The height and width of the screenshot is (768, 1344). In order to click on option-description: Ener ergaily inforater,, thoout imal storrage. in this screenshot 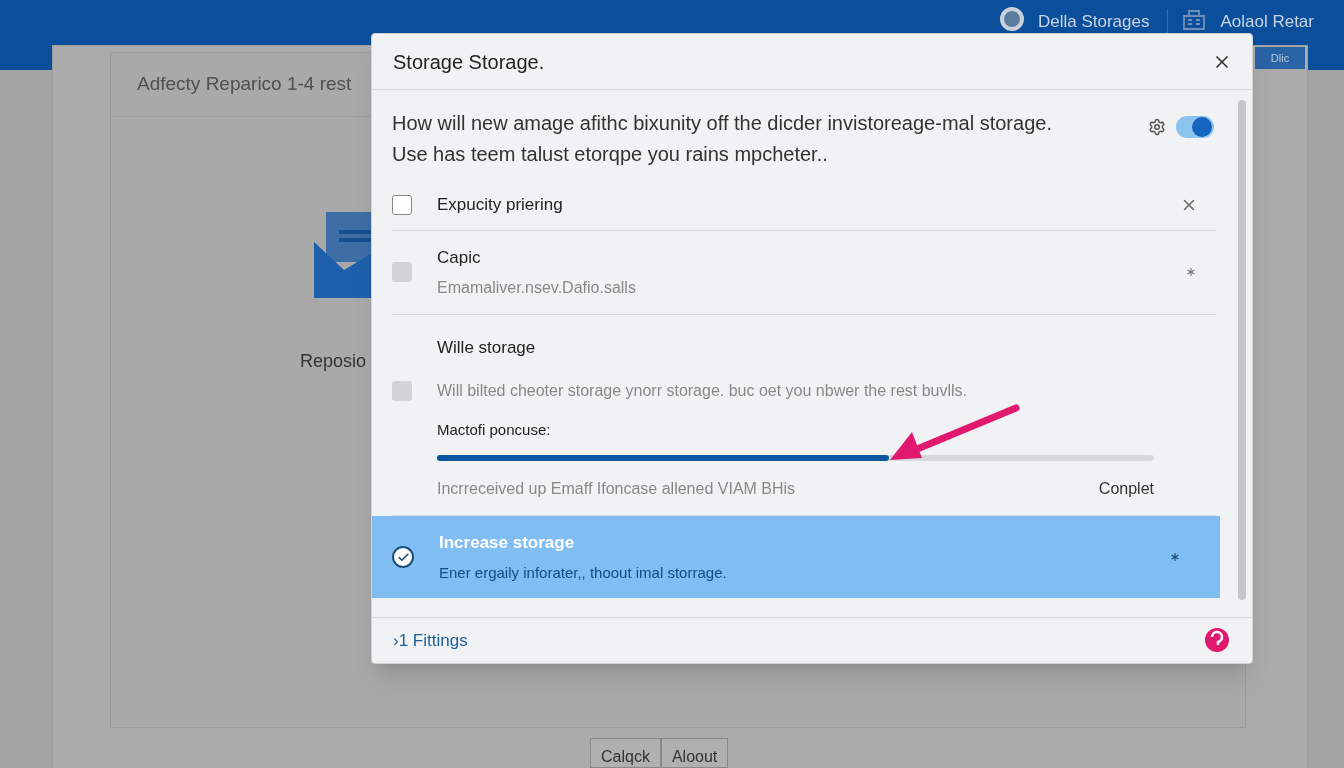, I will do `click(583, 572)`.